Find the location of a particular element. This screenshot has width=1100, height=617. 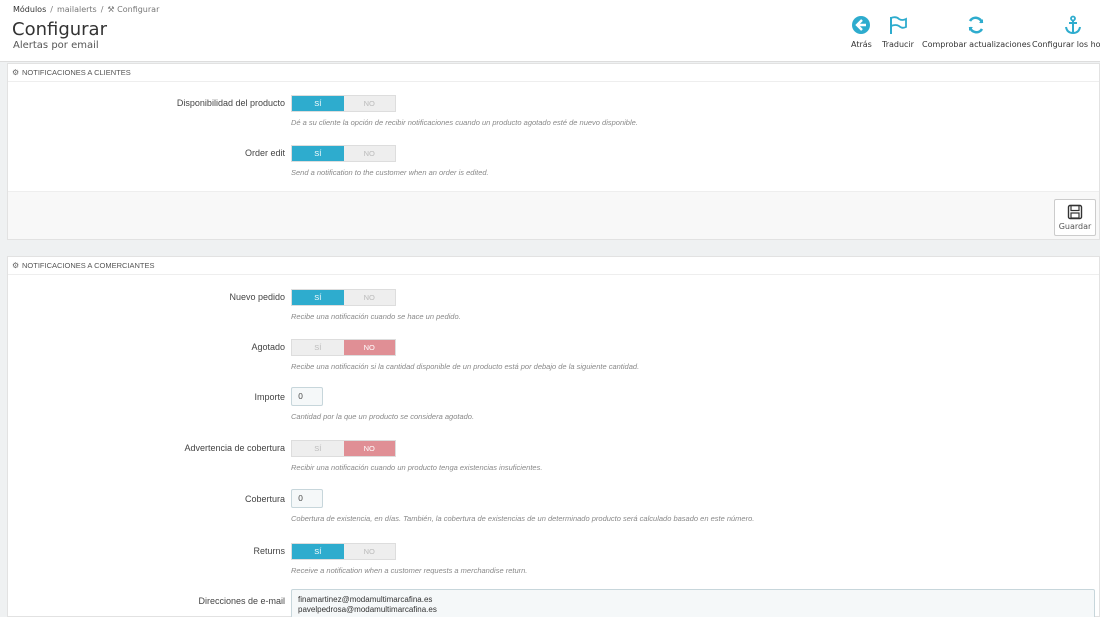

out-of-stock-switch: SÍ NO is located at coordinates (343, 347).